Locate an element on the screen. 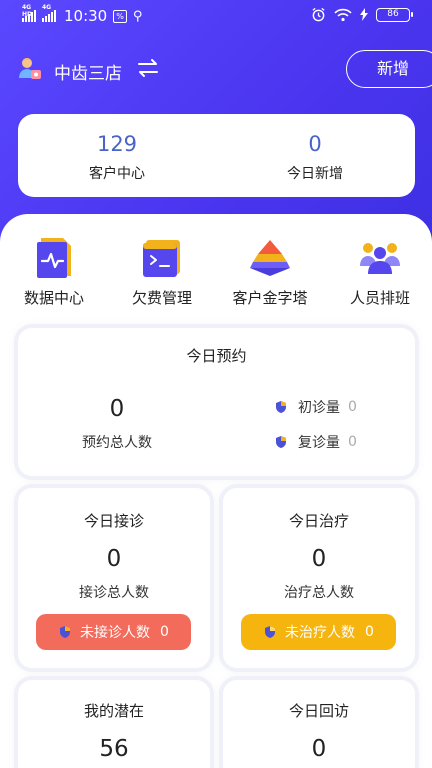 This screenshot has width=432, height=768. appointments-title: 今日预约 is located at coordinates (216, 356).